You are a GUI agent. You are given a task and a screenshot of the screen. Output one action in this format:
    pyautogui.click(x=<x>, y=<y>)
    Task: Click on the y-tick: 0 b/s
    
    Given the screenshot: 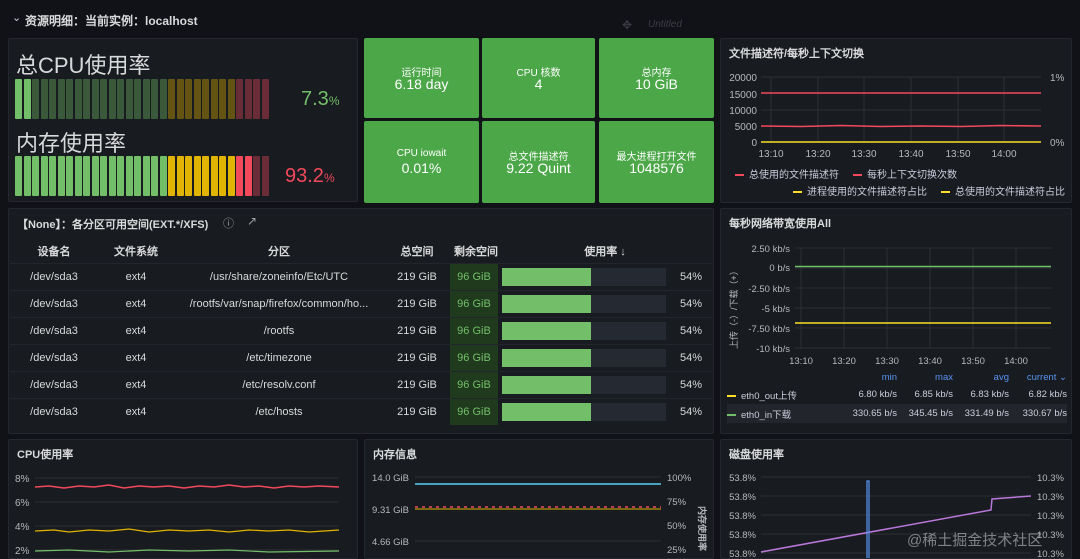 What is the action you would take?
    pyautogui.click(x=779, y=268)
    